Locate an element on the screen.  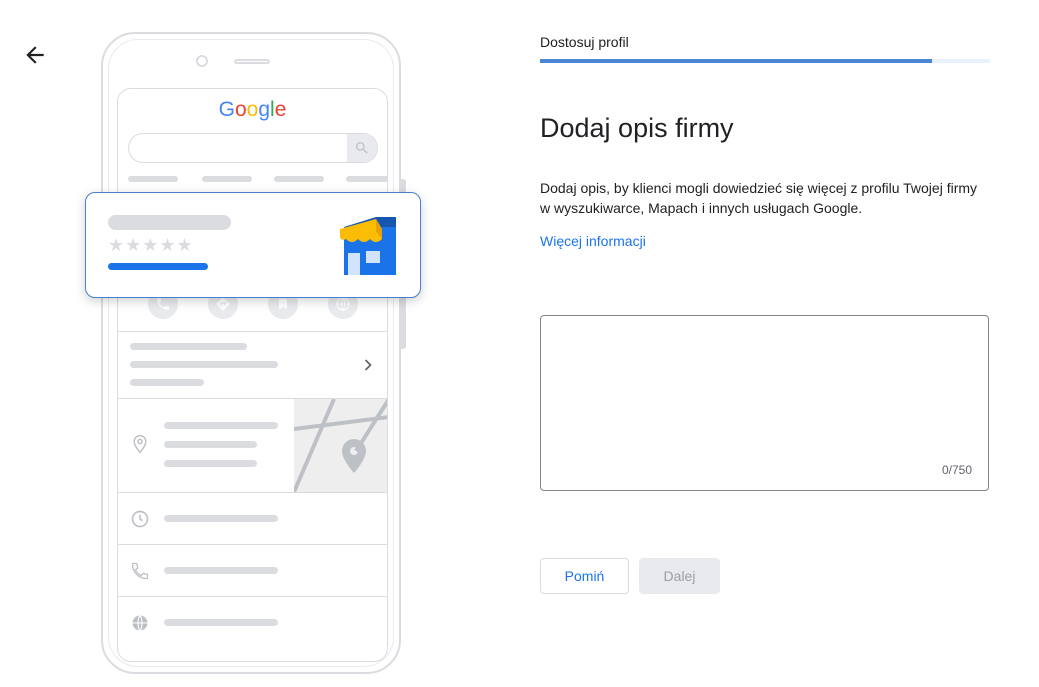
character-counter: 0/750 is located at coordinates (956, 470).